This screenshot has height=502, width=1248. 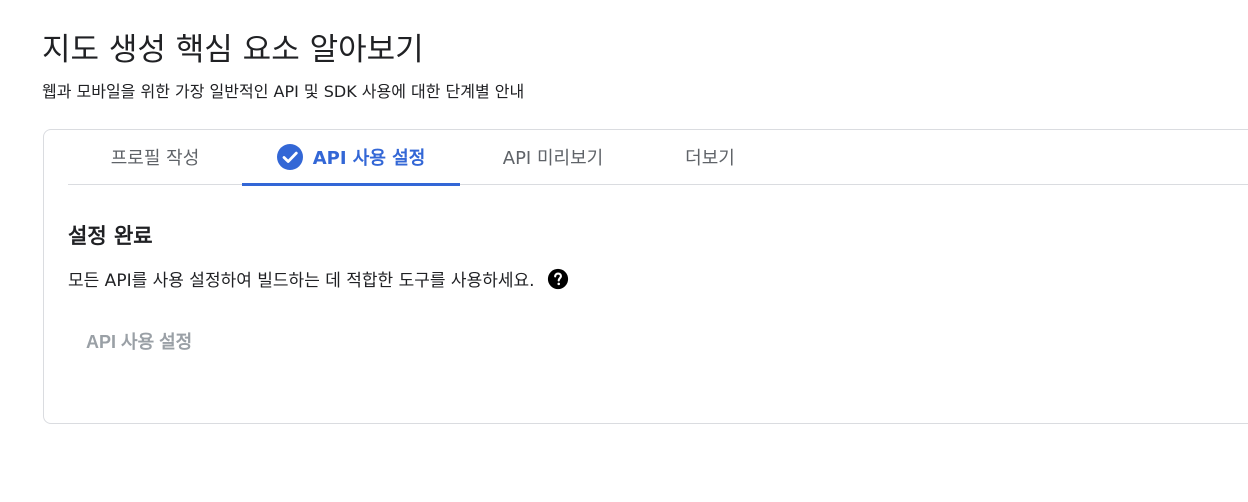 I want to click on check-circle-icon, so click(x=289, y=157).